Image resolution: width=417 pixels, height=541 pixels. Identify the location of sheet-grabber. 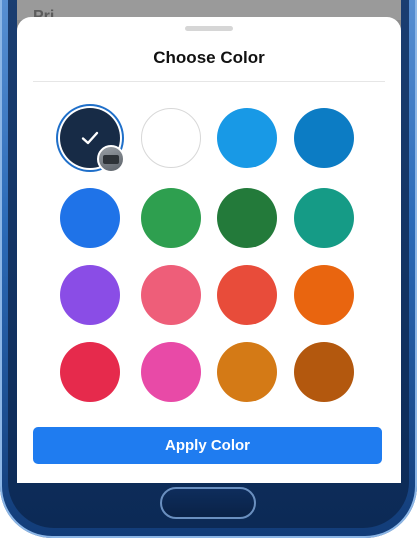
(209, 28).